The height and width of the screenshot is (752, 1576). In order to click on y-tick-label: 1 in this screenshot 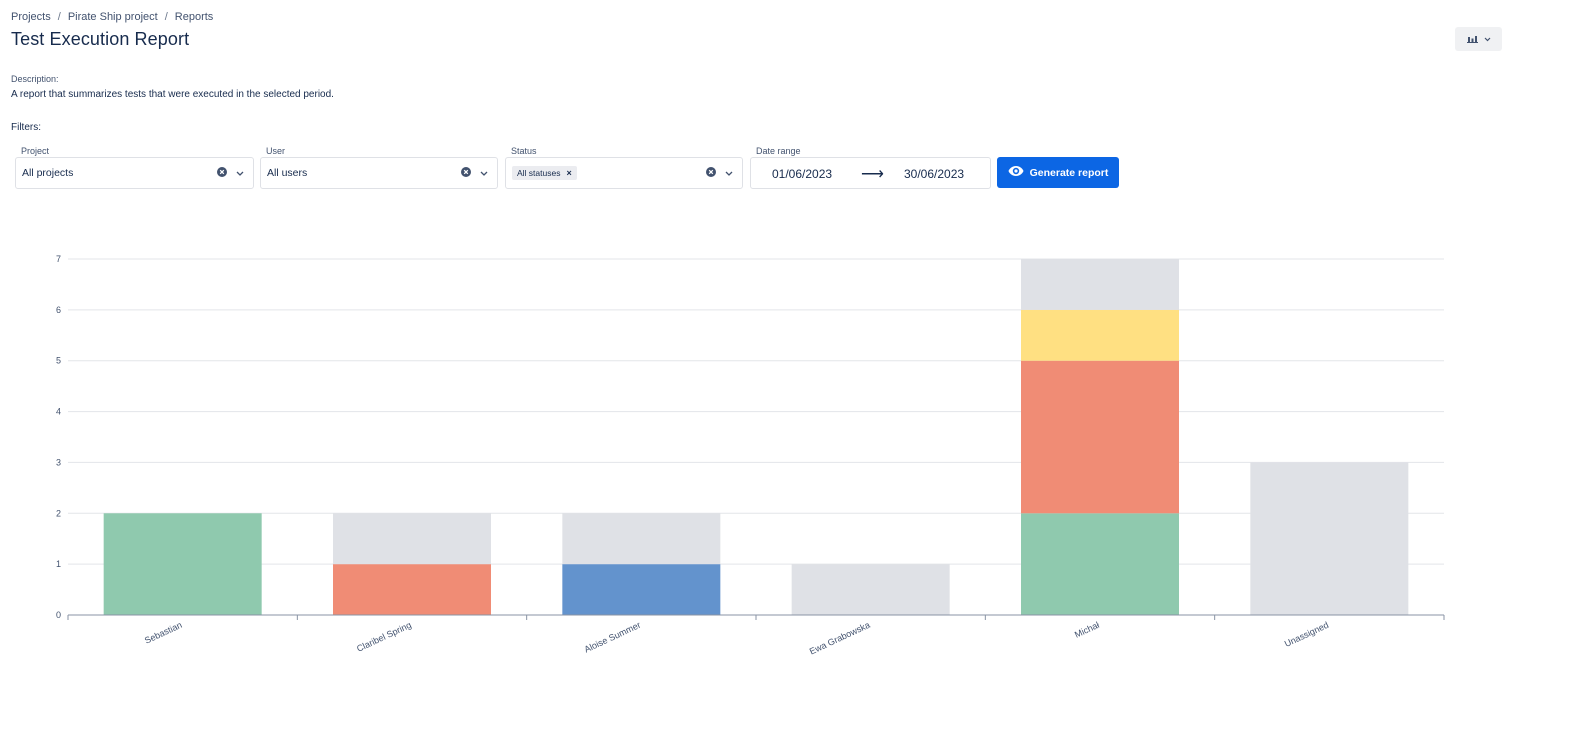, I will do `click(58, 564)`.